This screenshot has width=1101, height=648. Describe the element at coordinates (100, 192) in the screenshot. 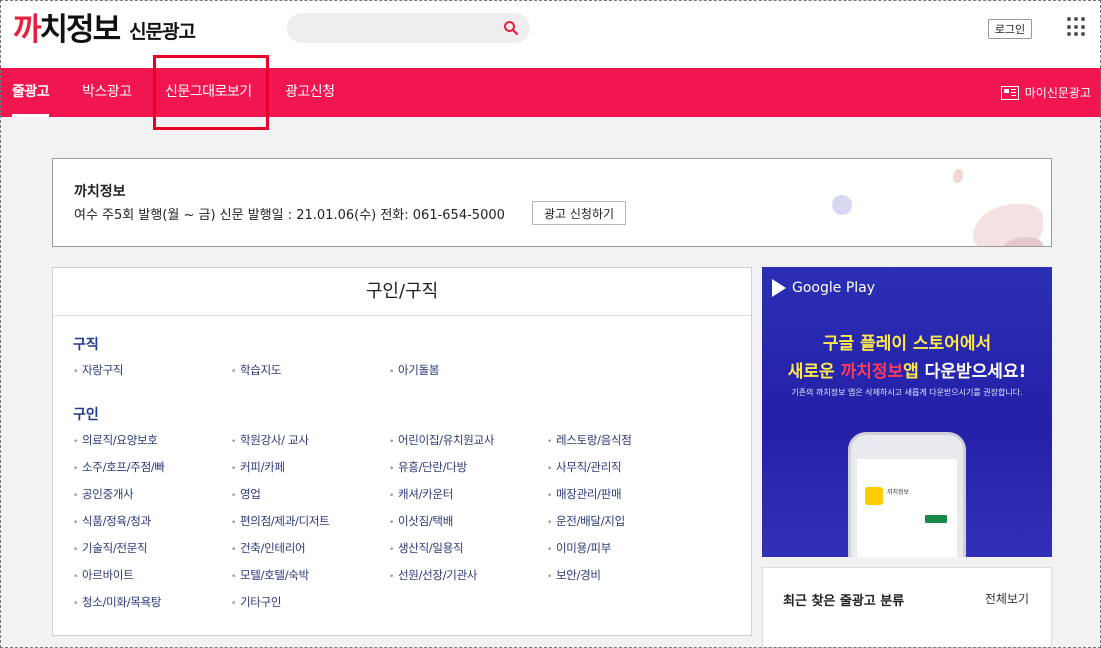

I see `publication-title: 까치정보` at that location.